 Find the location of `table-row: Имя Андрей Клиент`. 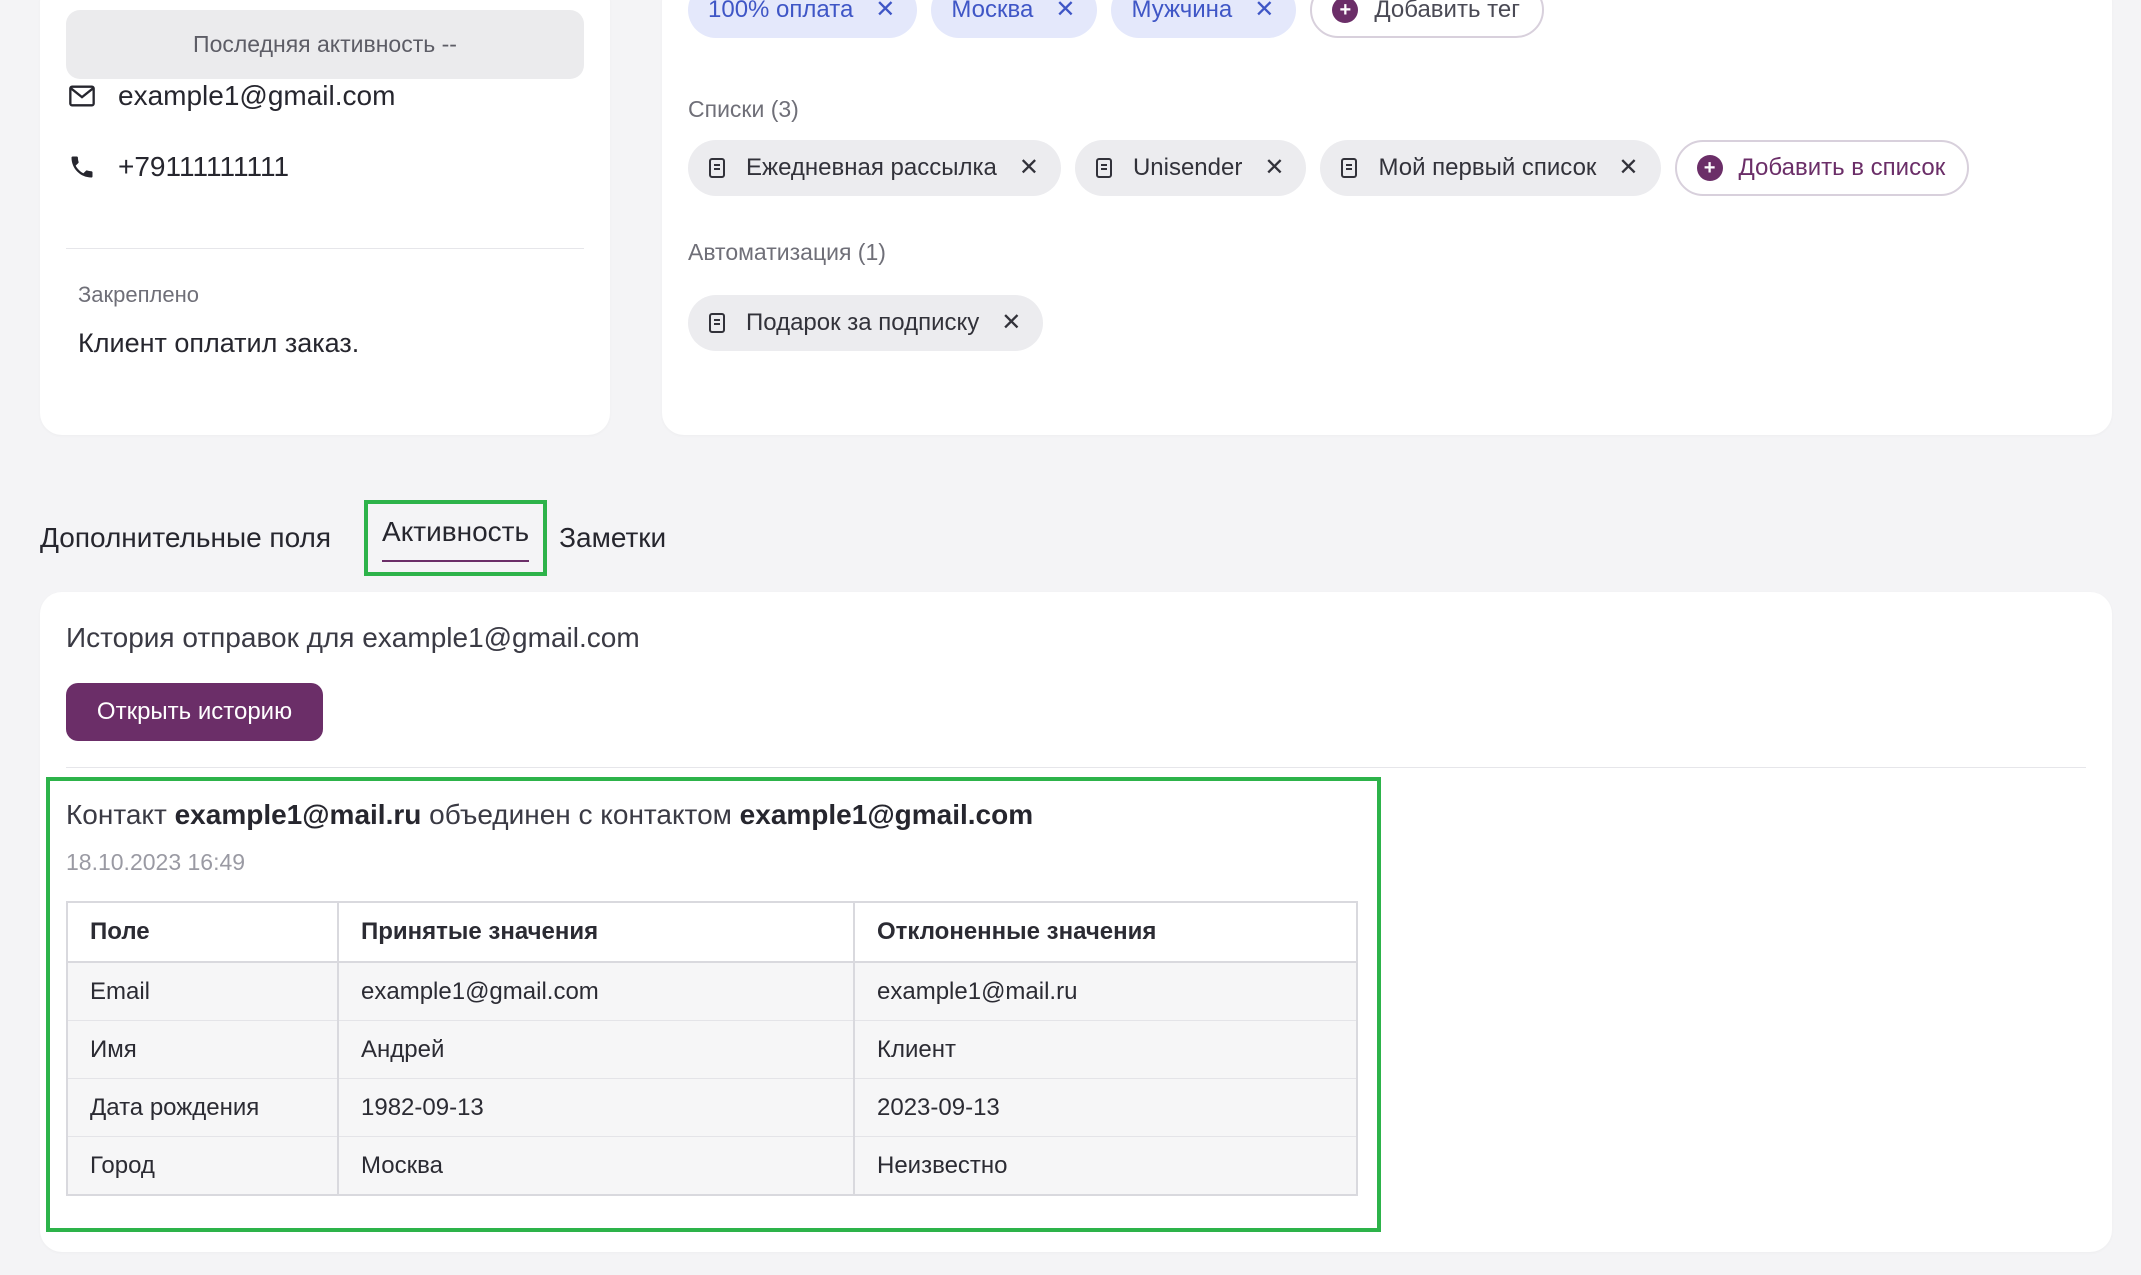

table-row: Имя Андрей Клиент is located at coordinates (712, 1049).